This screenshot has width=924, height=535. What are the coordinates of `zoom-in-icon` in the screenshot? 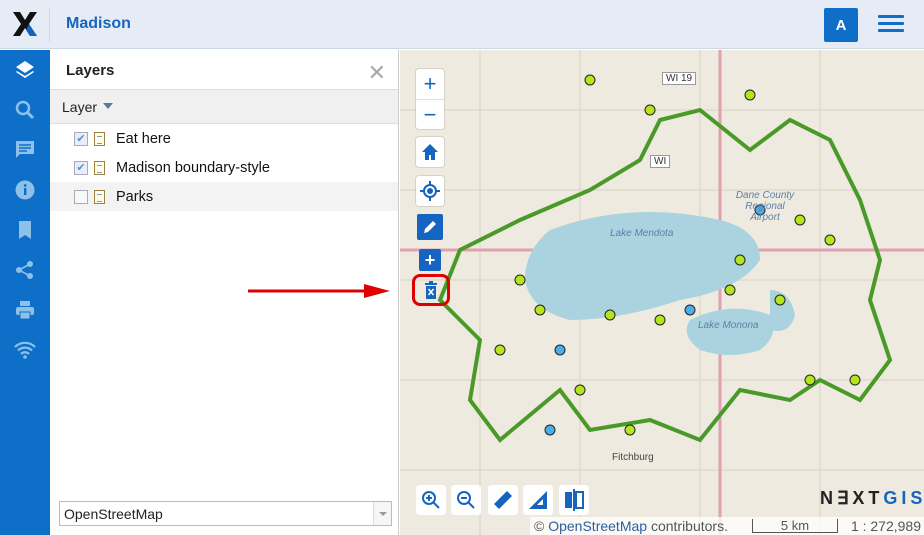 It's located at (431, 500).